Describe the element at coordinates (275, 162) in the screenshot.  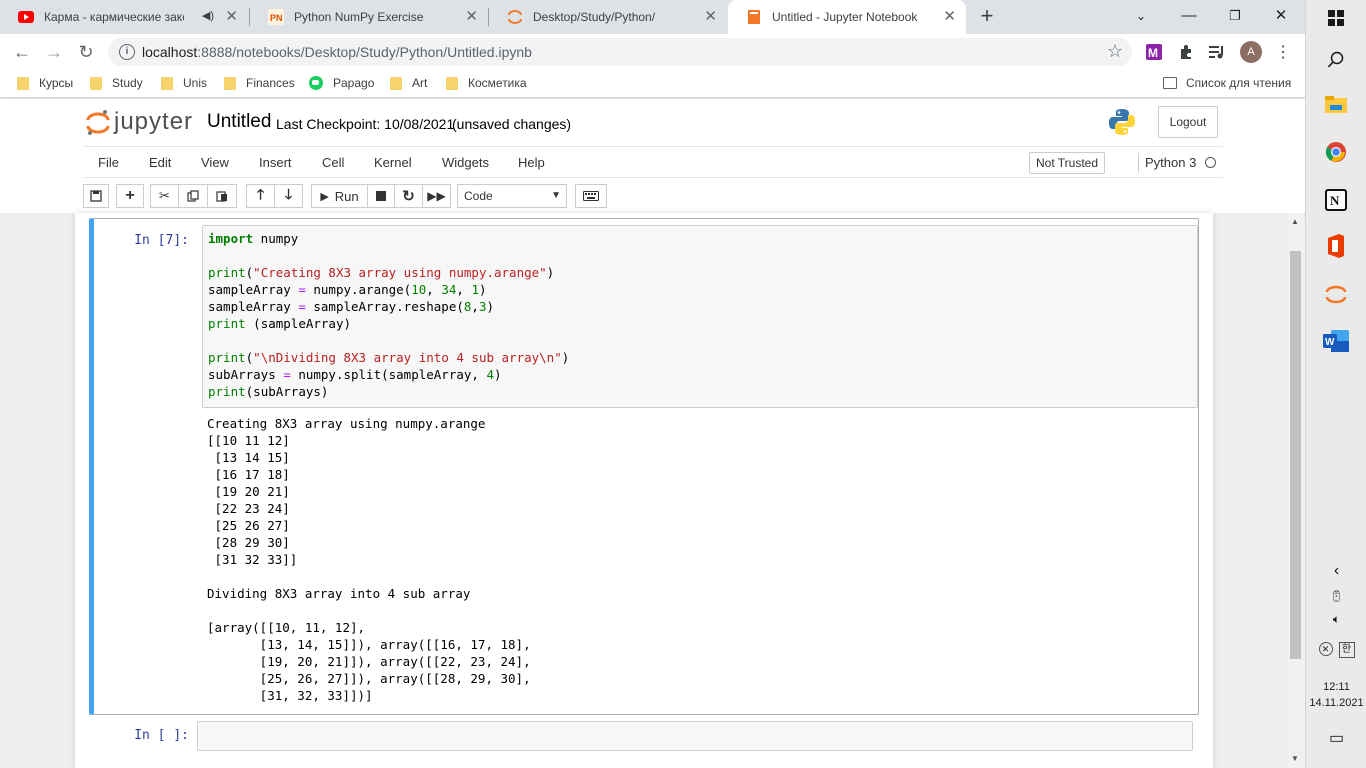
I see `menu-insert: Insert` at that location.